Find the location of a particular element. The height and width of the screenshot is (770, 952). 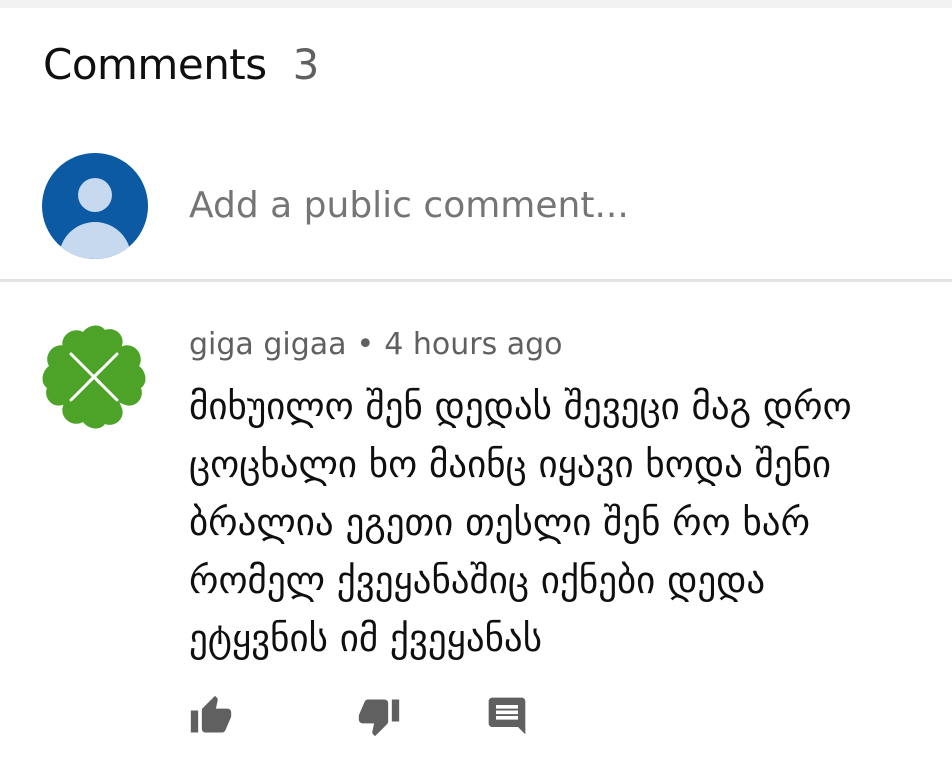

comment-meta: giga gigaa • 4 hours ago is located at coordinates (376, 344).